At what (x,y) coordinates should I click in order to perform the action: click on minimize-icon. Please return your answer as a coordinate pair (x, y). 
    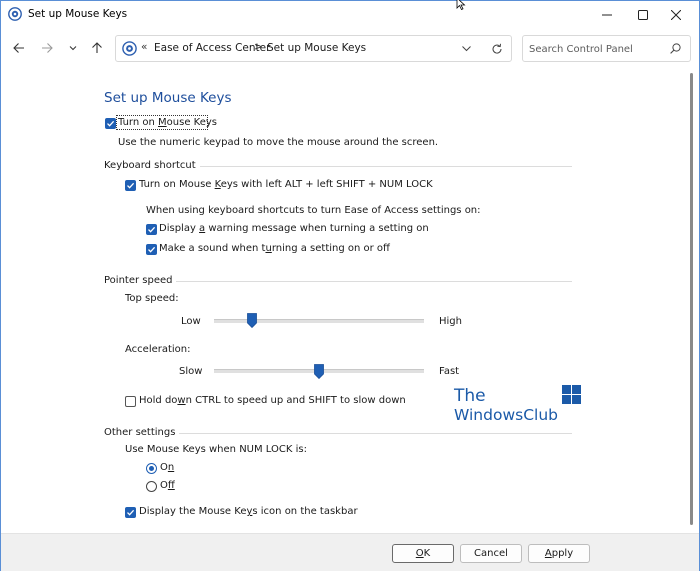
    Looking at the image, I should click on (607, 15).